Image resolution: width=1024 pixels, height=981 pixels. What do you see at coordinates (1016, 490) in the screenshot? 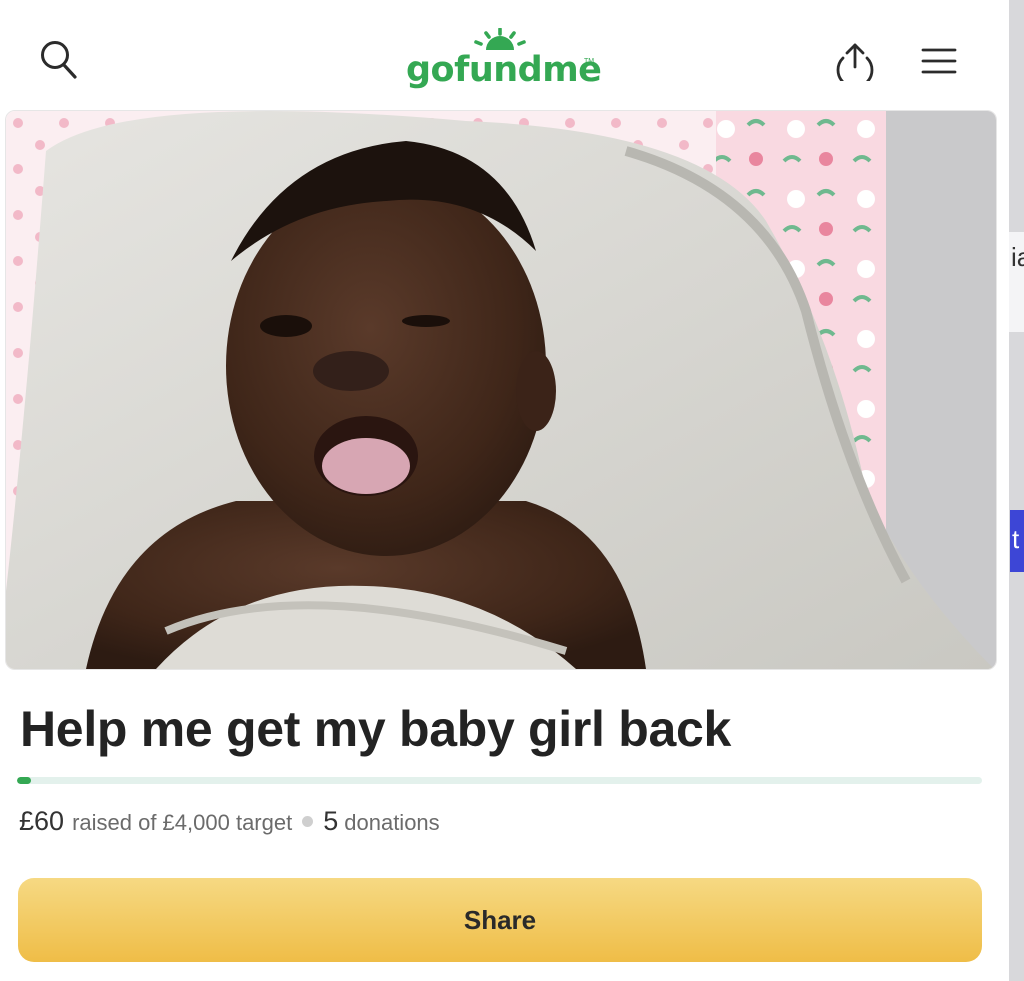
I see `background-page-edge: ia t` at bounding box center [1016, 490].